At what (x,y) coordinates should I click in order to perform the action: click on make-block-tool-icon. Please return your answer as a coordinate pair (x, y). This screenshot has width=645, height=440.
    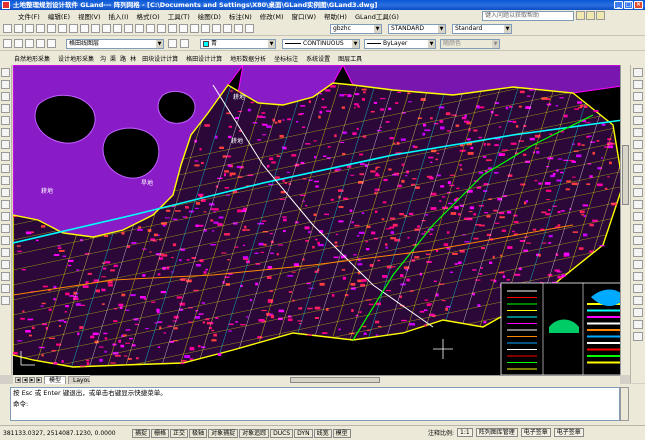
    Looking at the image, I should click on (5, 216).